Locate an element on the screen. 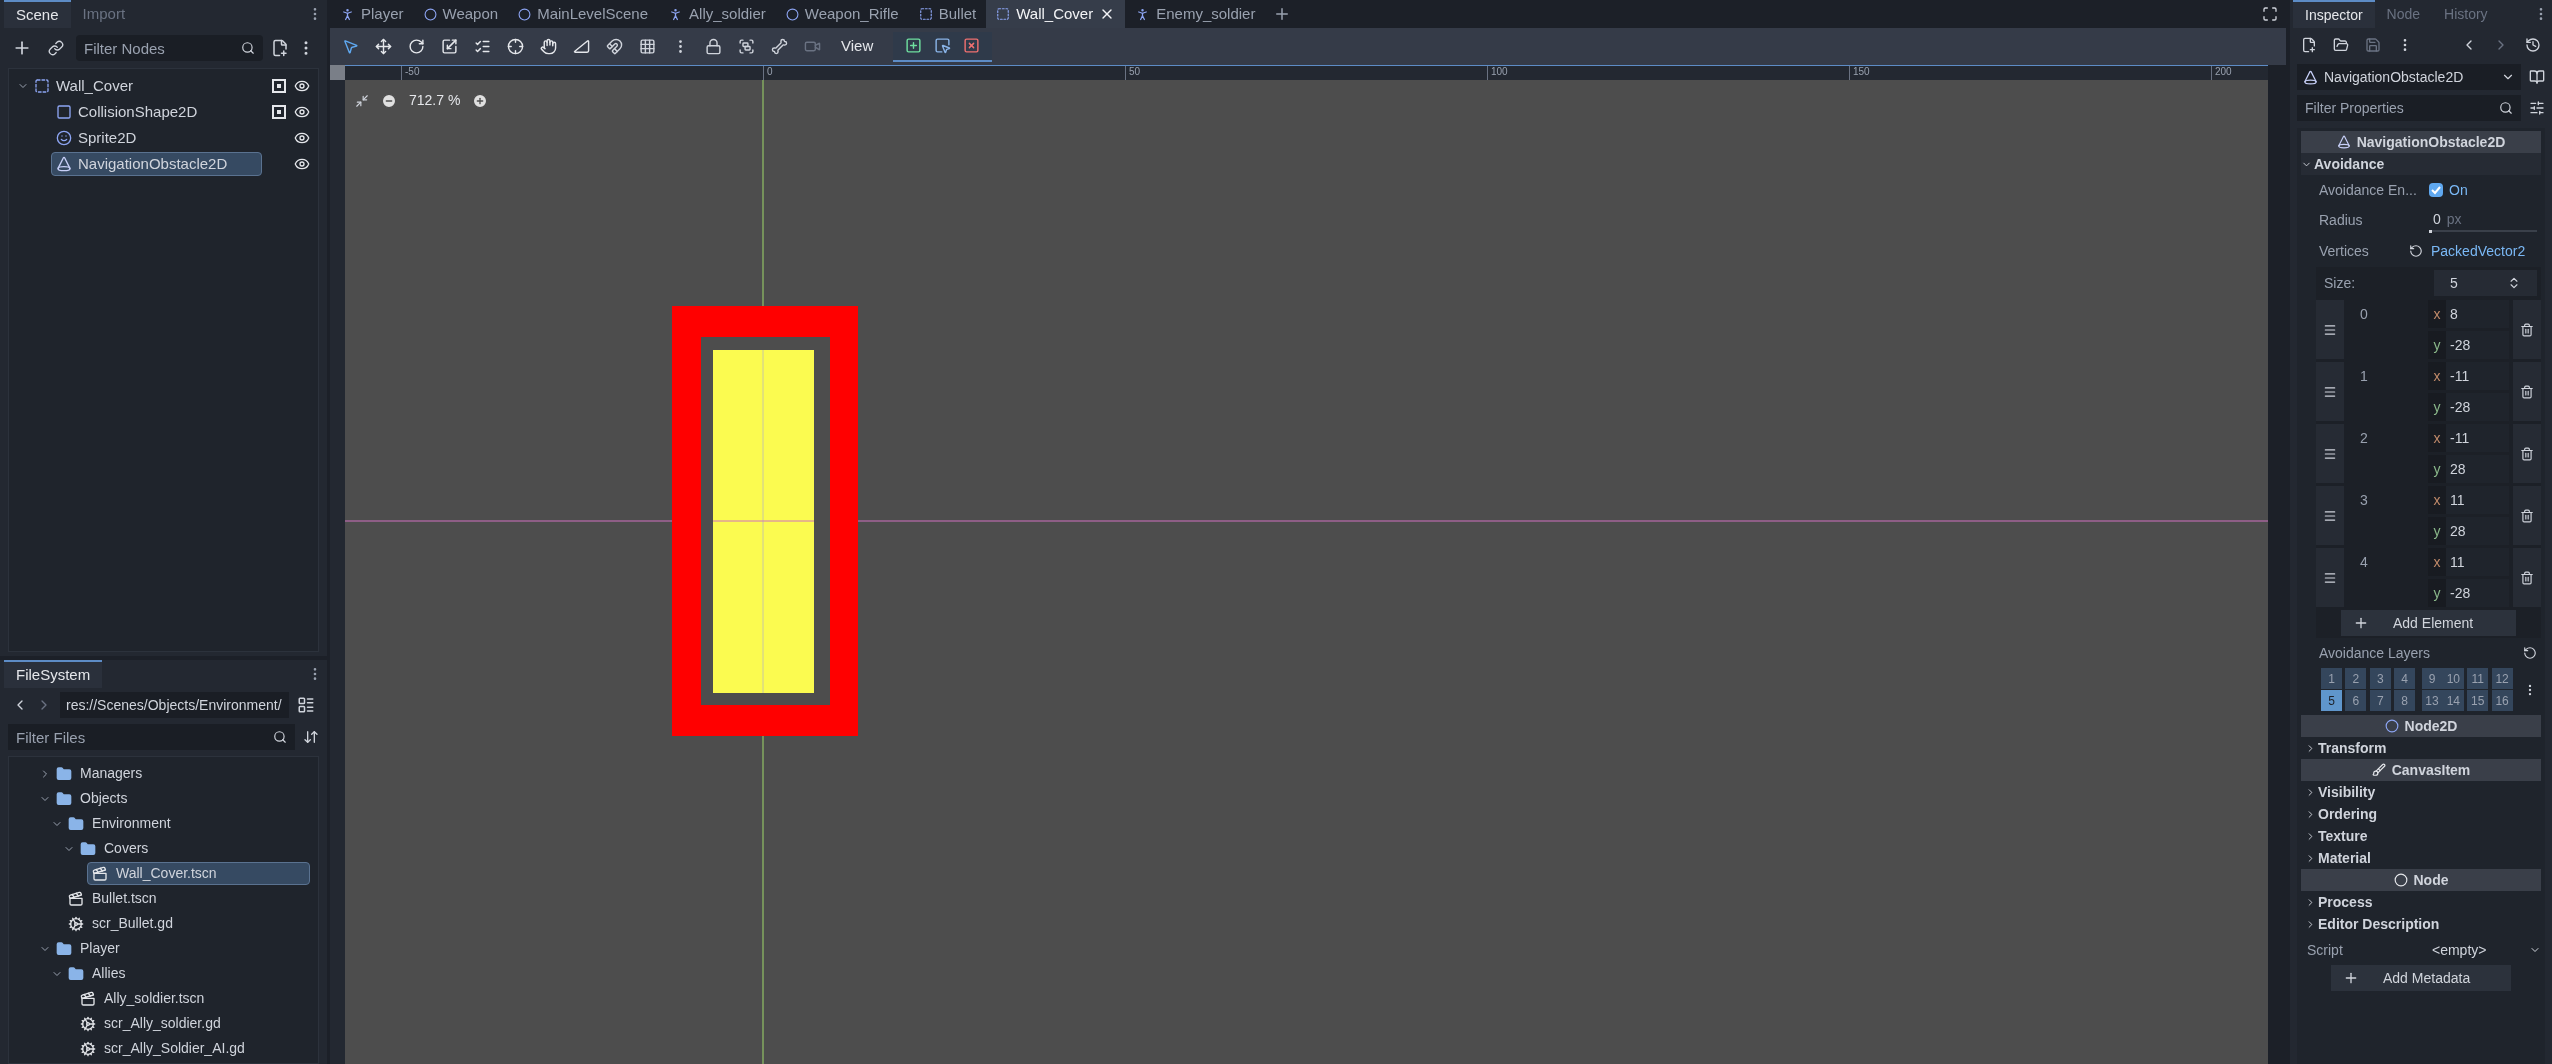  new-resource-icon is located at coordinates (2309, 45).